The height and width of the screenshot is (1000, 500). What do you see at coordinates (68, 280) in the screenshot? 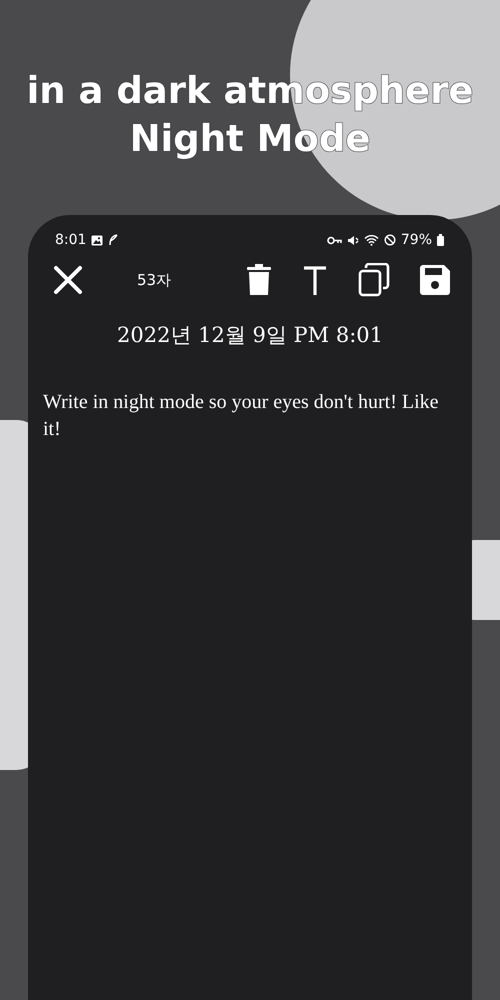
I see `close-button` at bounding box center [68, 280].